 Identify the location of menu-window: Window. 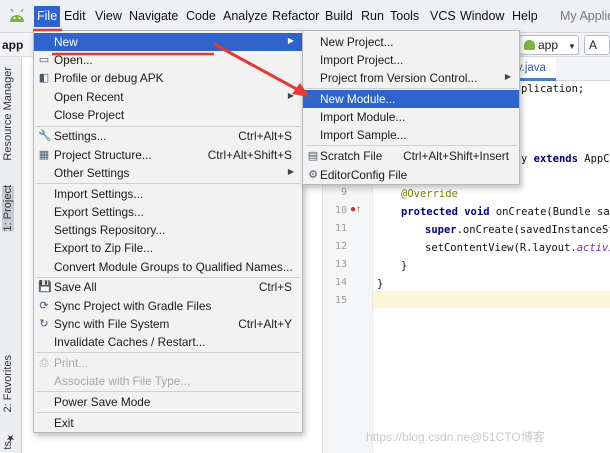
(482, 16).